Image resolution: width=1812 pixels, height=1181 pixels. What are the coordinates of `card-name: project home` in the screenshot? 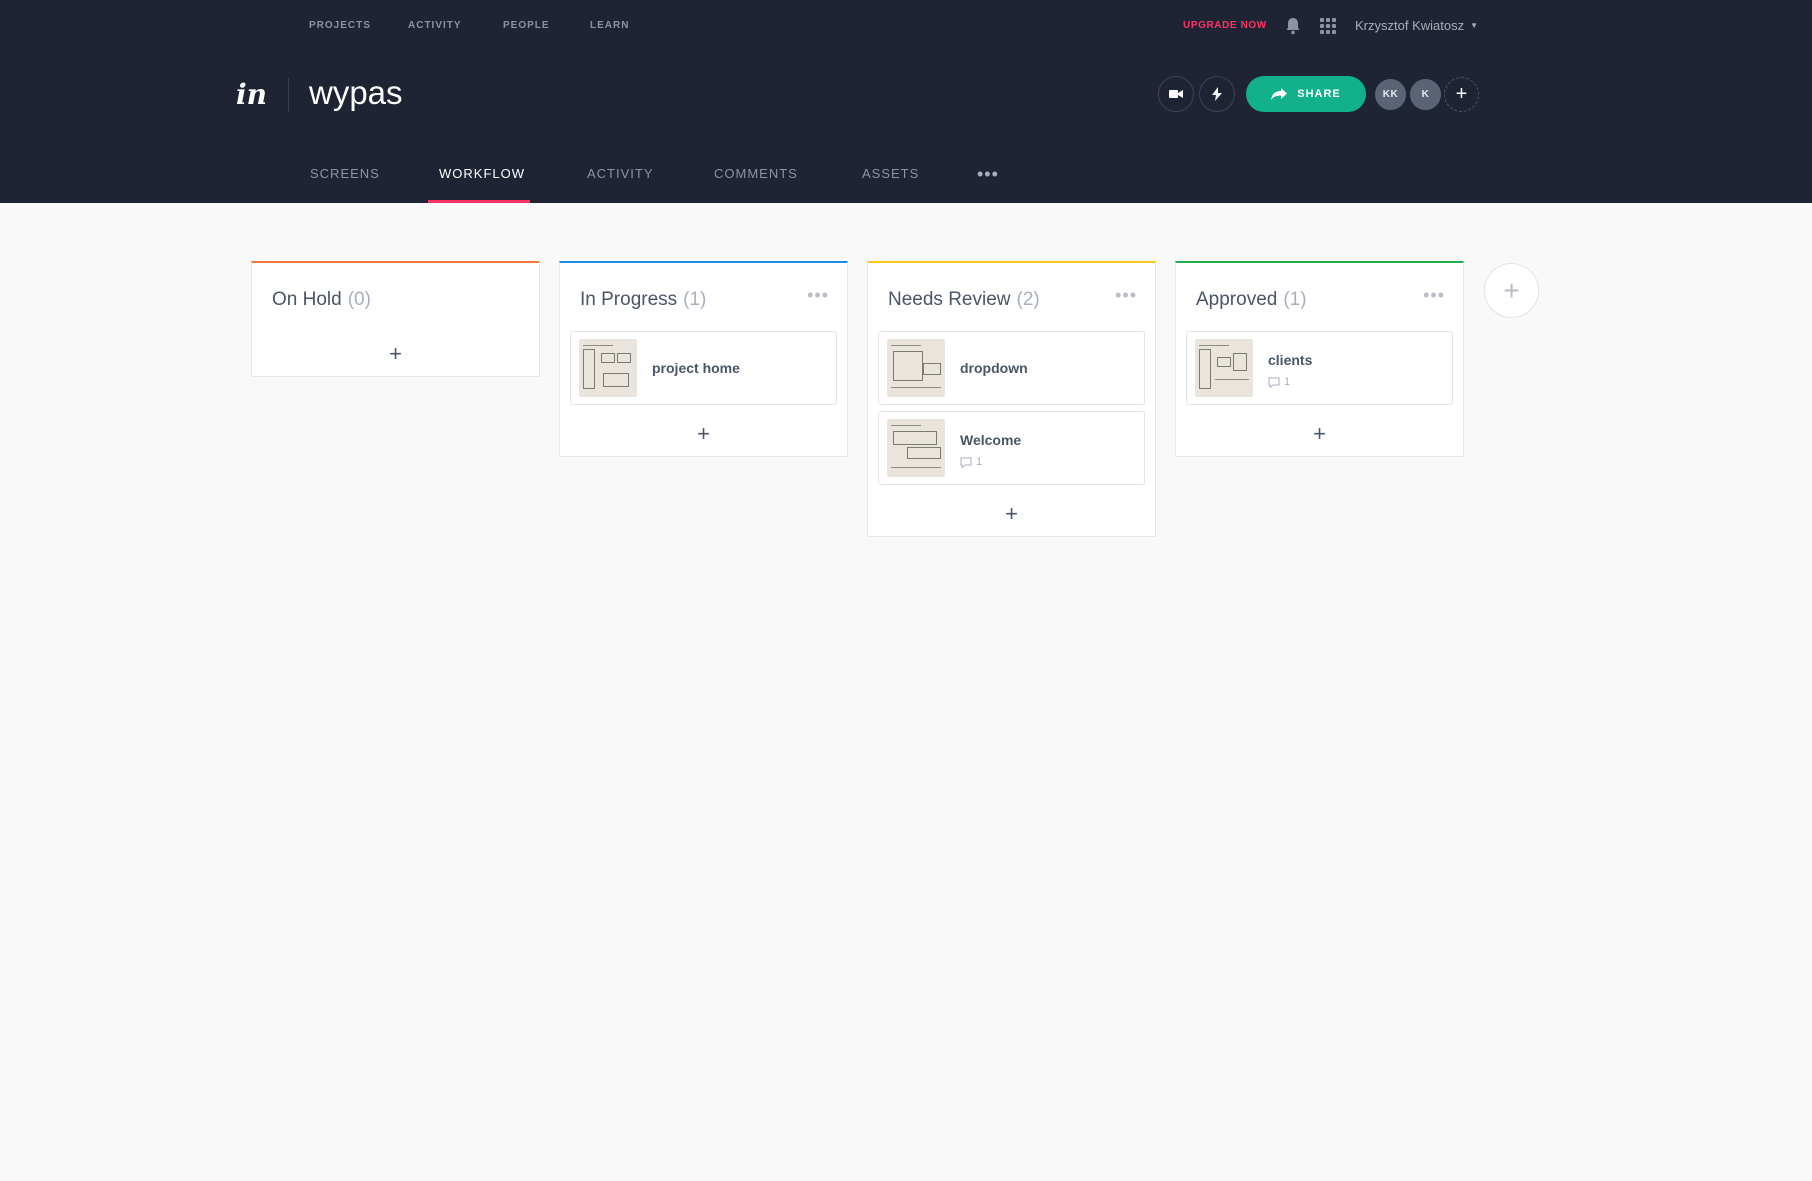 It's located at (696, 368).